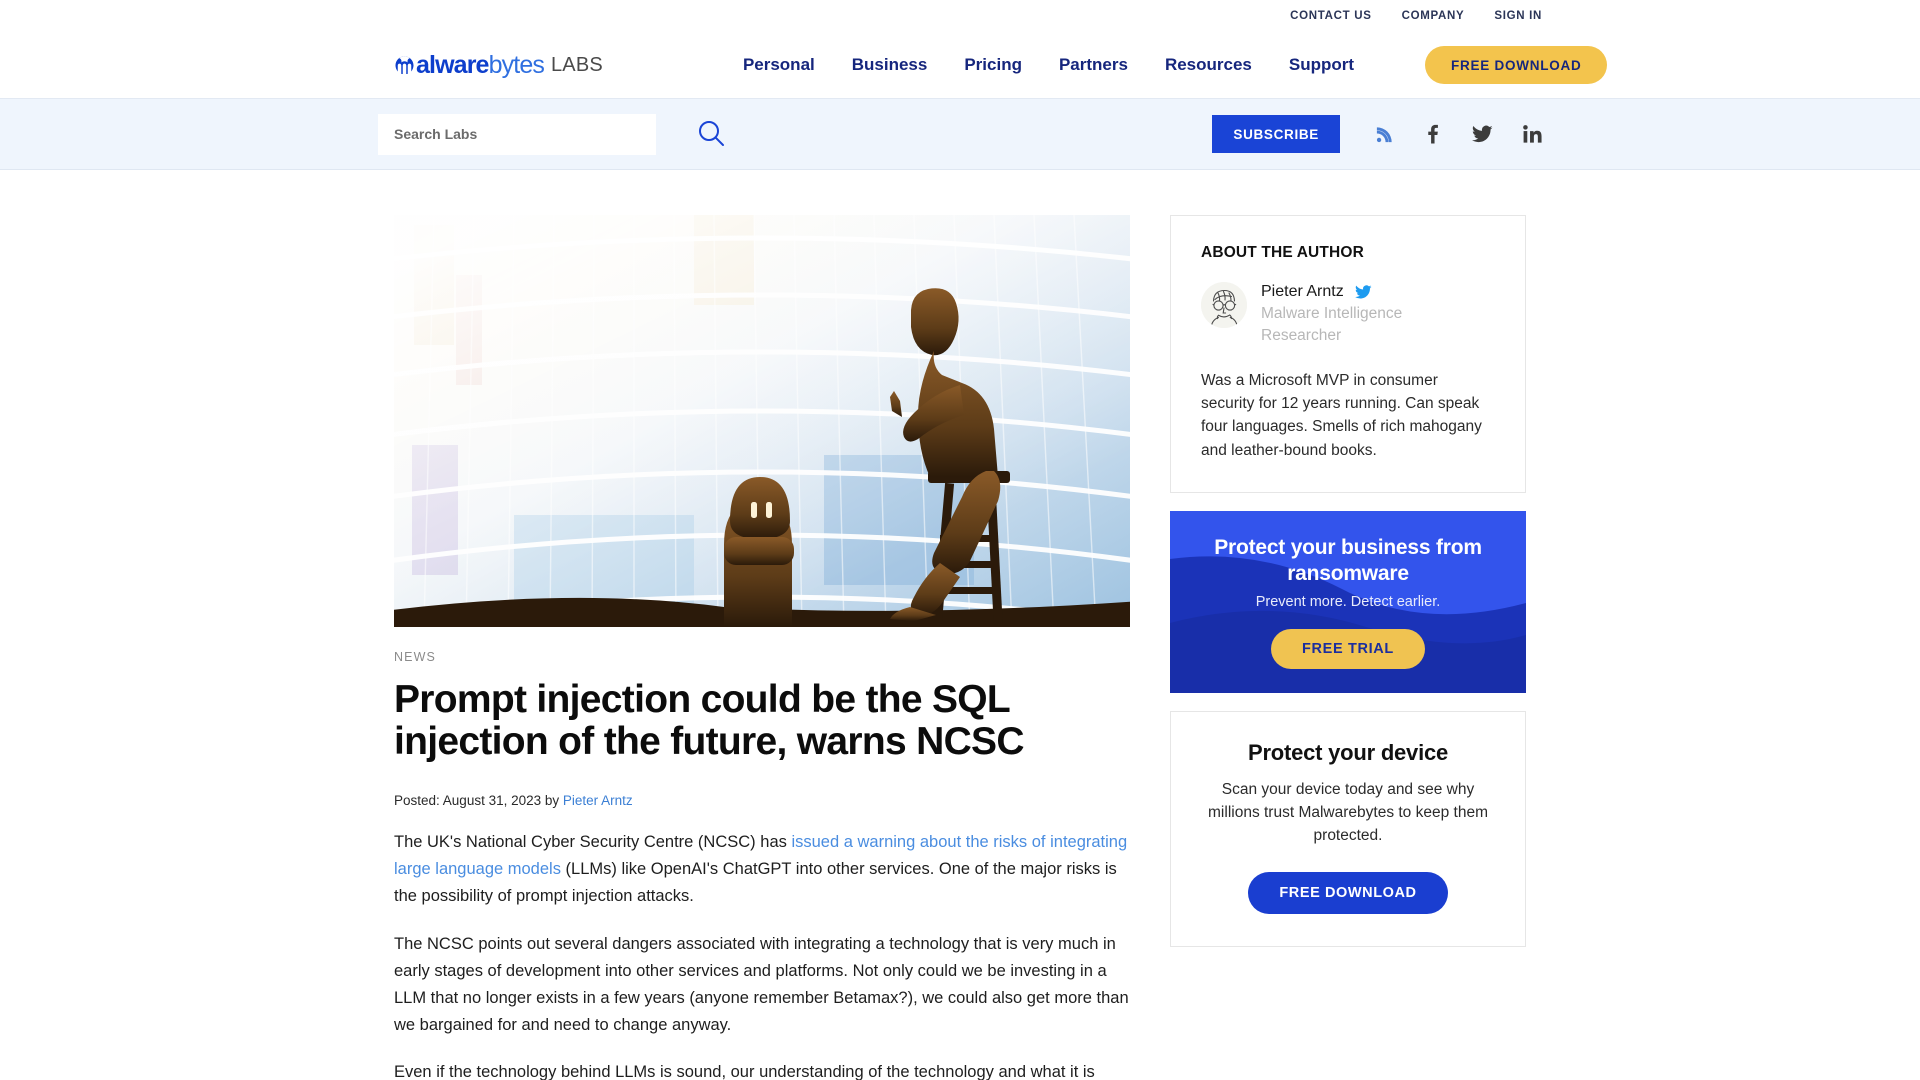 This screenshot has height=1080, width=1920. What do you see at coordinates (552, 801) in the screenshot?
I see `byline-by: by` at bounding box center [552, 801].